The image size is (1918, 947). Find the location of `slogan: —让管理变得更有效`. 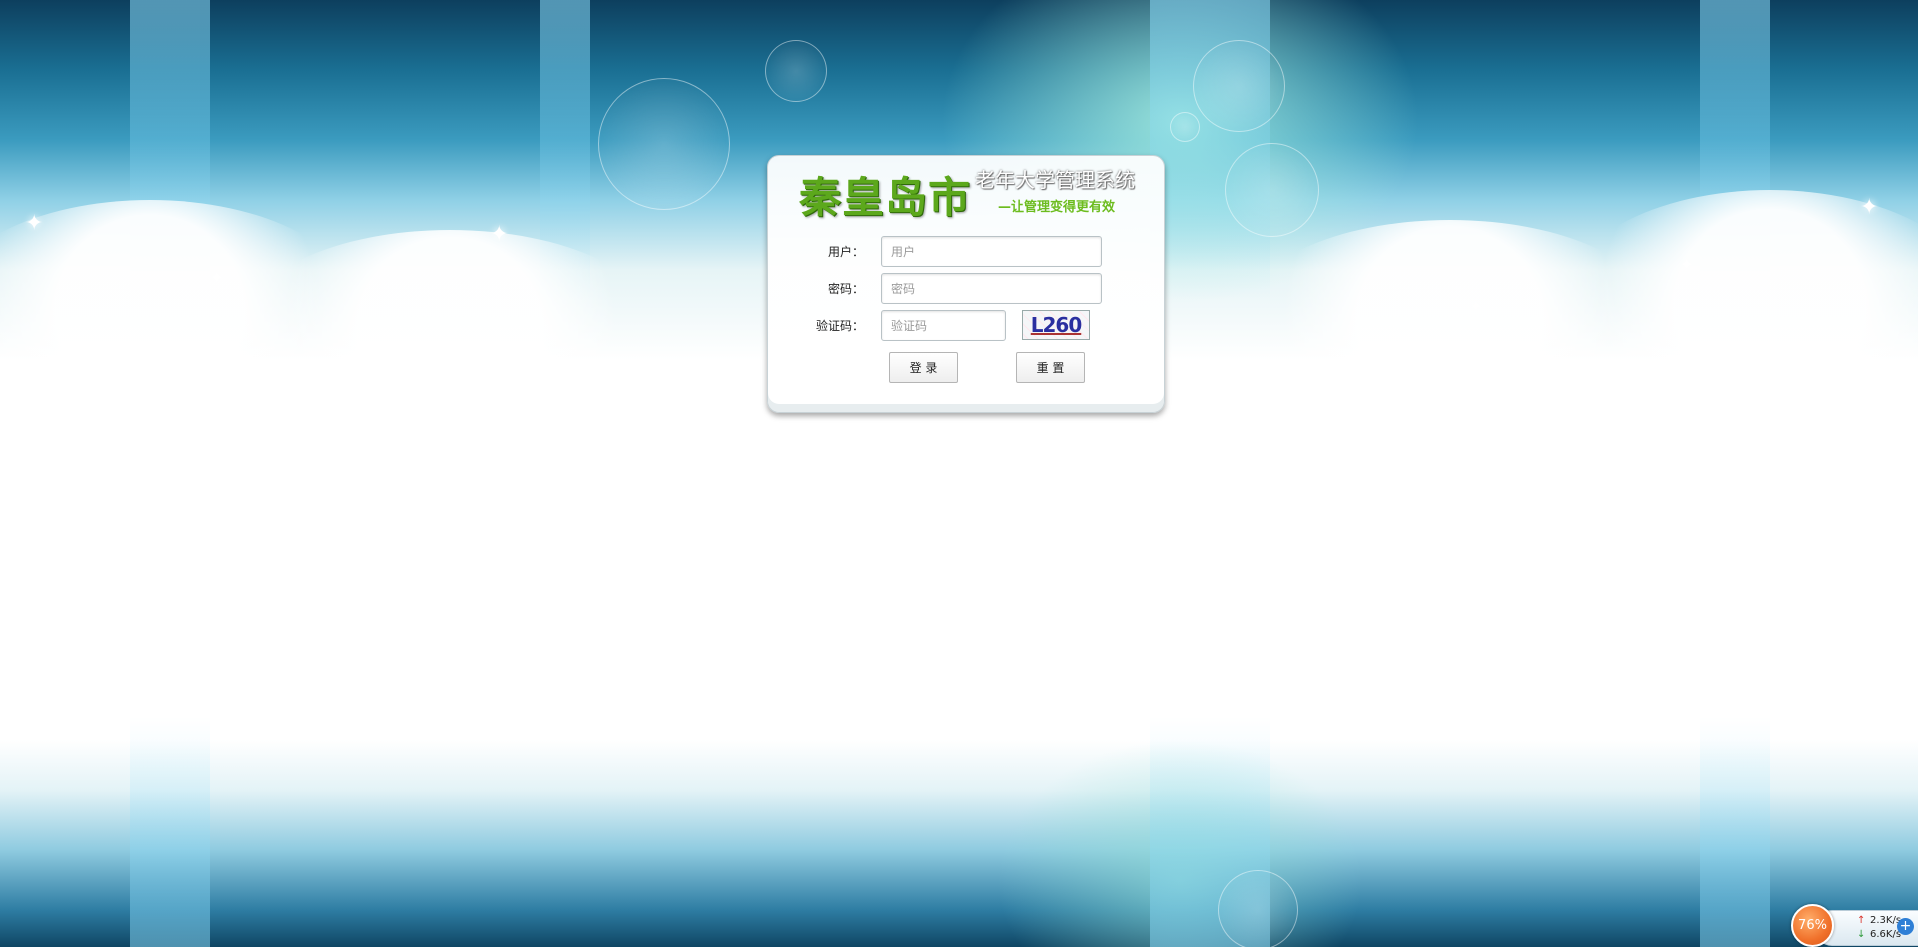

slogan: —让管理变得更有效 is located at coordinates (1057, 207).